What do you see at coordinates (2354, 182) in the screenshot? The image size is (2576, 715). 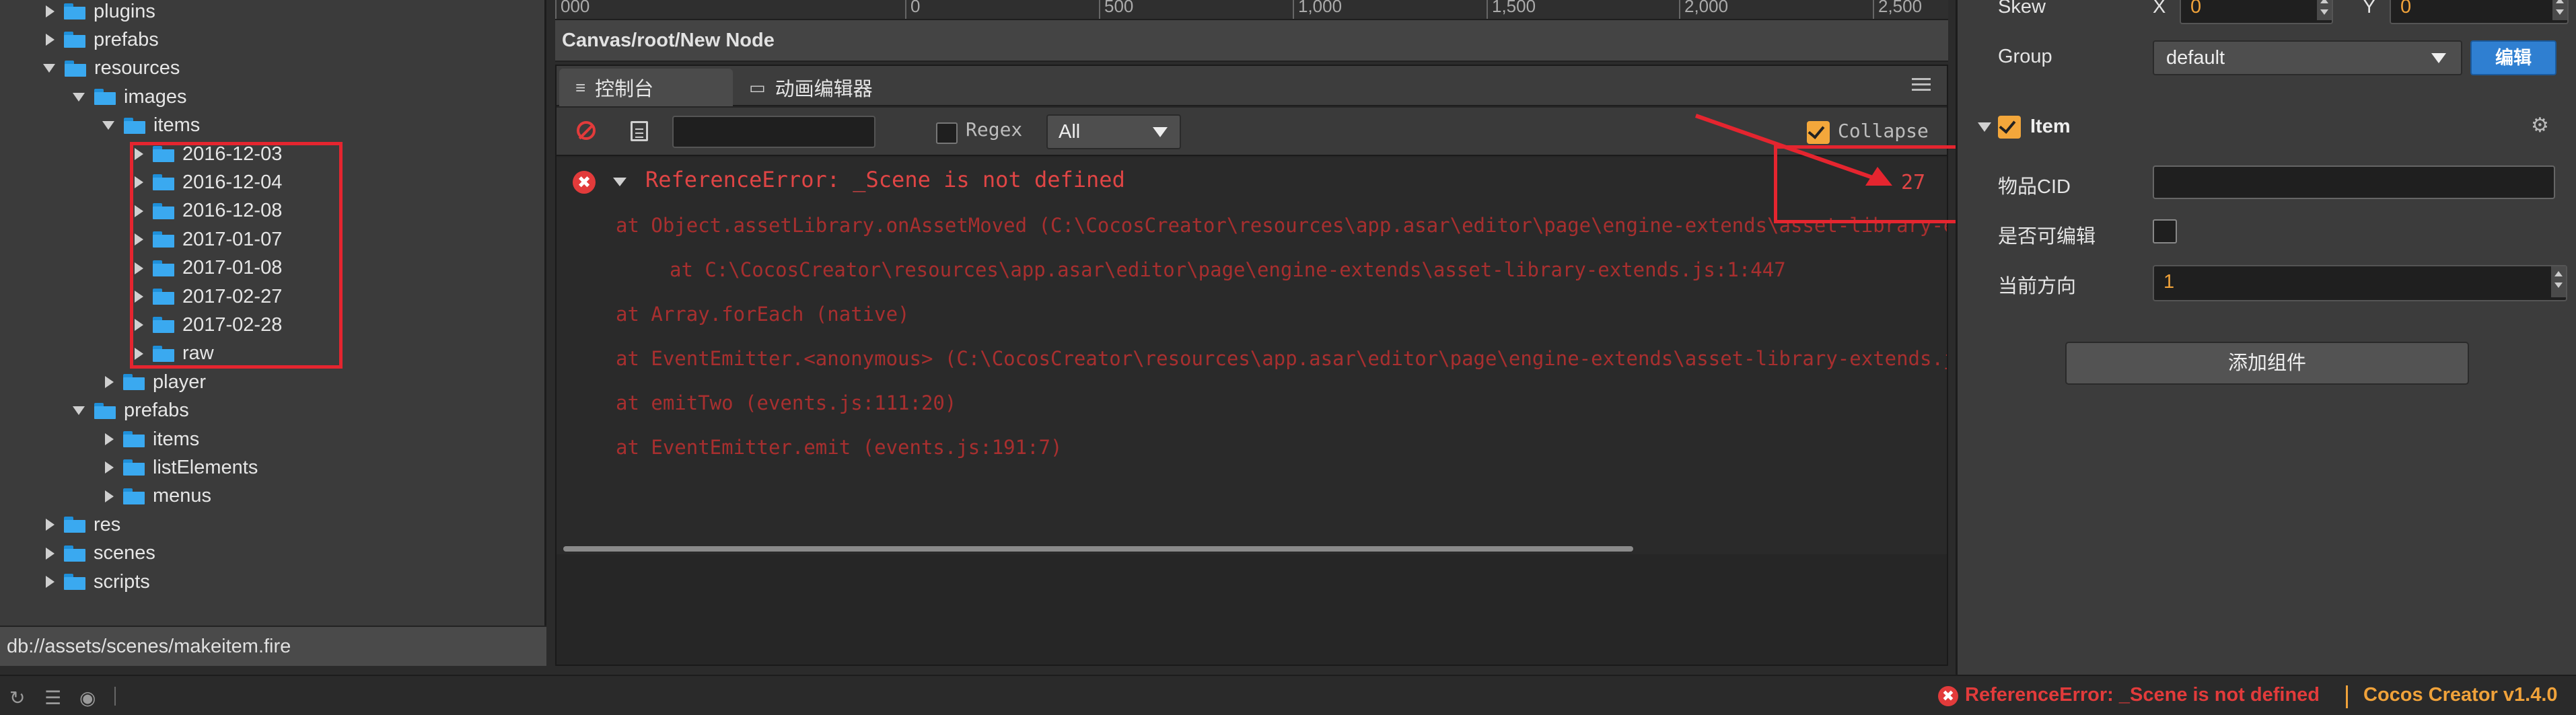 I see `cid-input` at bounding box center [2354, 182].